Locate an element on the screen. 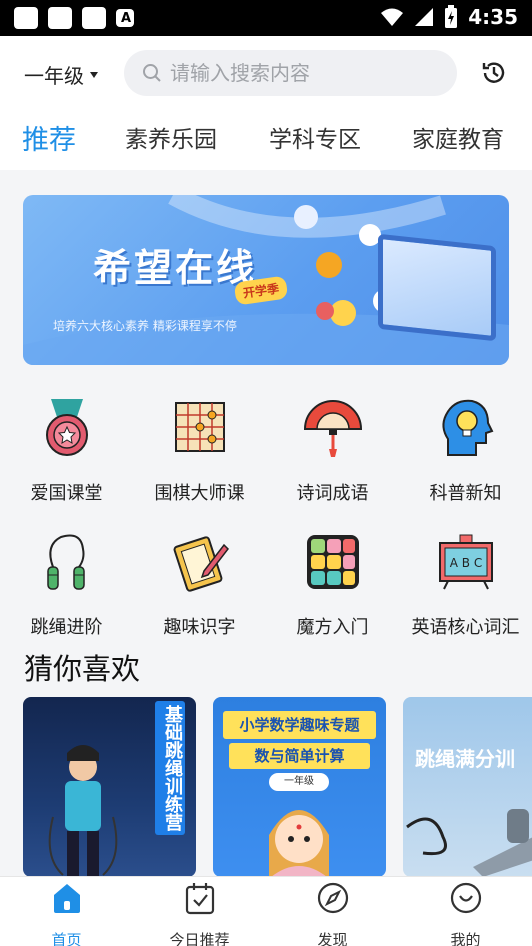 Image resolution: width=532 pixels, height=946 pixels. grid-item-go-master: 围棋大师课 is located at coordinates (199, 451).